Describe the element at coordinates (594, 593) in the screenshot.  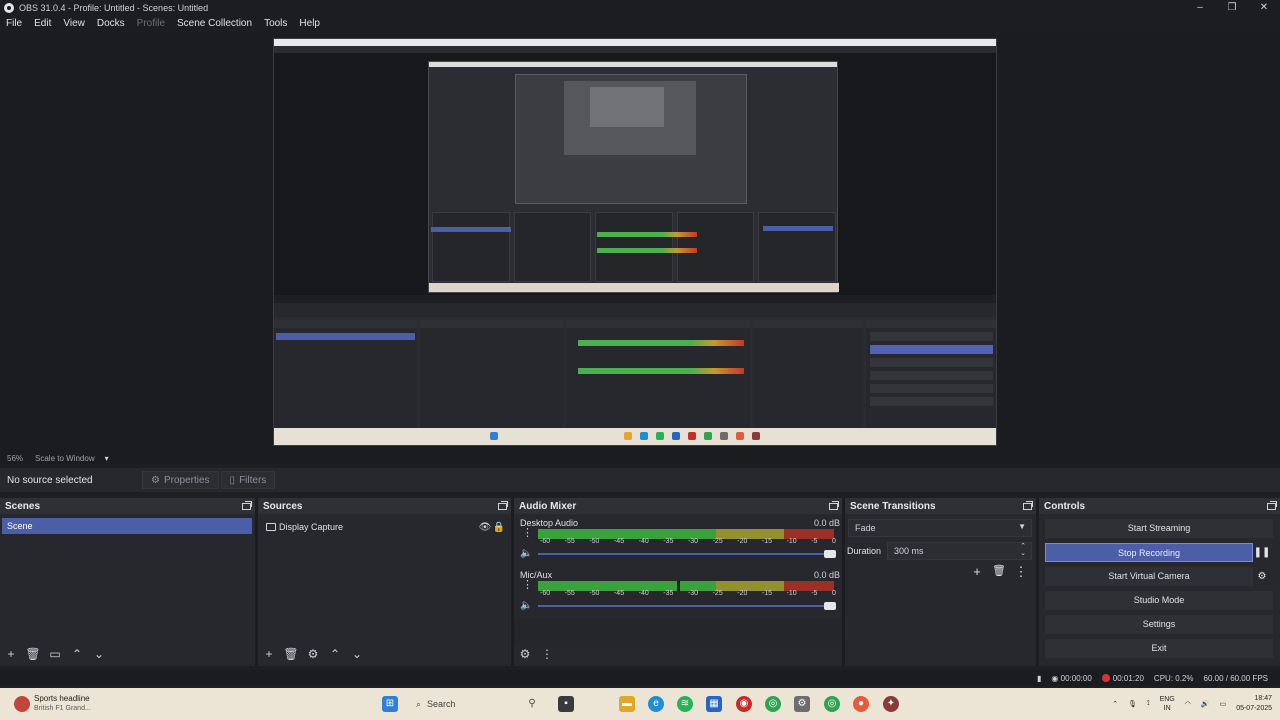
I see `tick-label: -50` at that location.